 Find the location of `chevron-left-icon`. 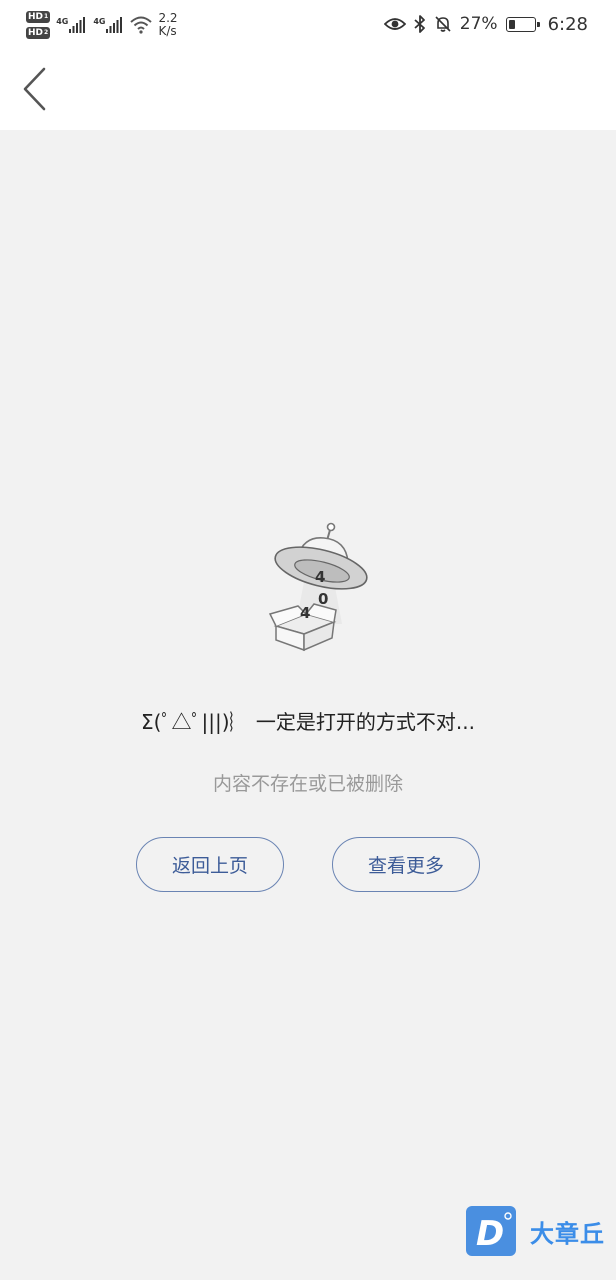

chevron-left-icon is located at coordinates (34, 89).